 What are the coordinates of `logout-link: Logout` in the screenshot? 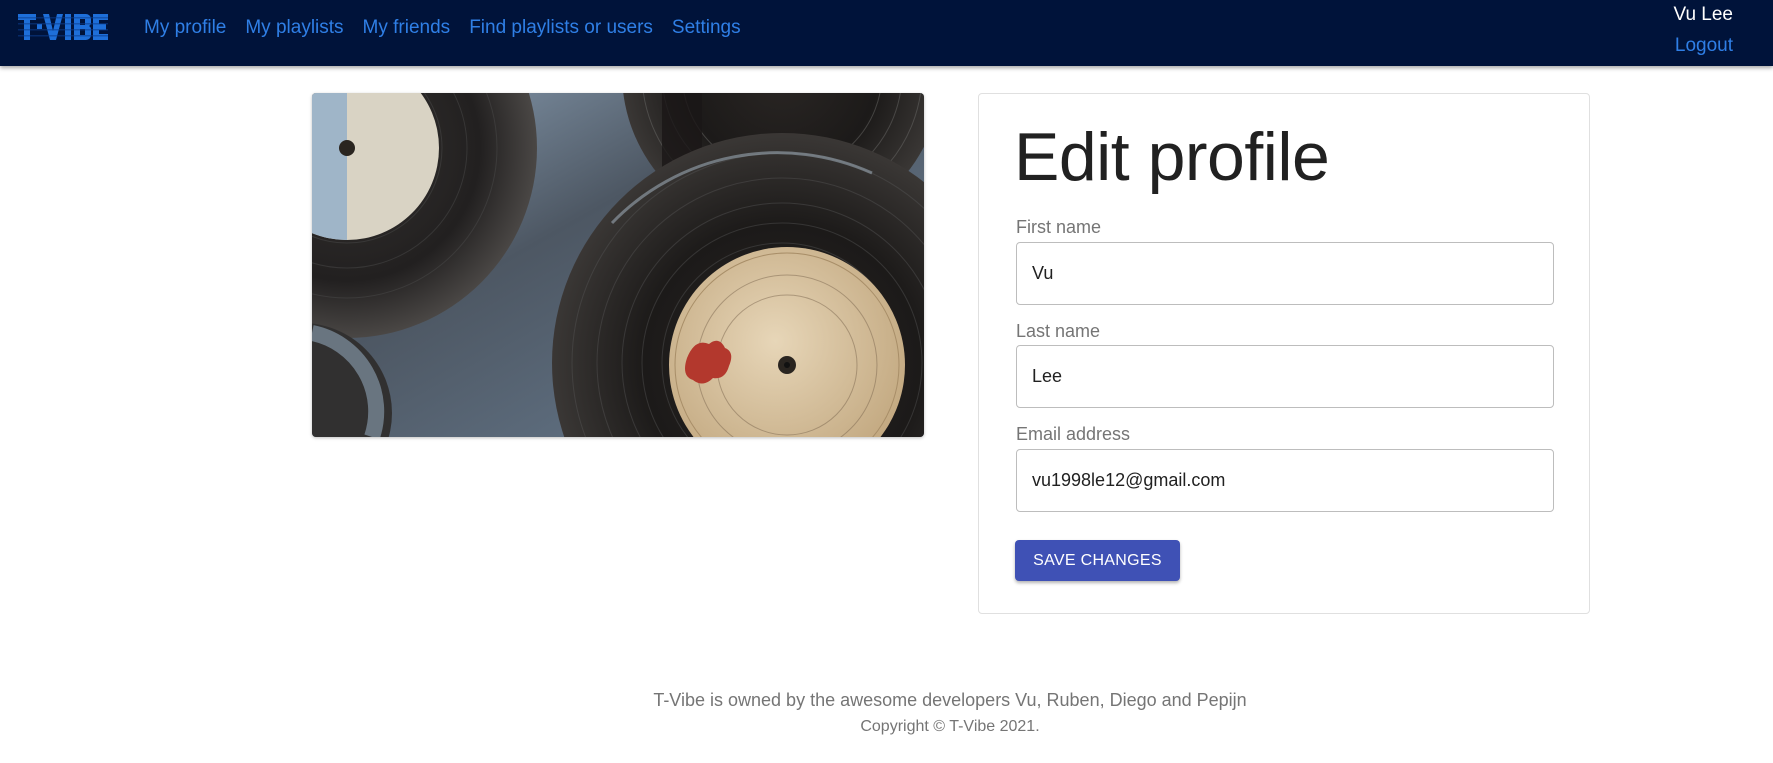 It's located at (1673, 46).